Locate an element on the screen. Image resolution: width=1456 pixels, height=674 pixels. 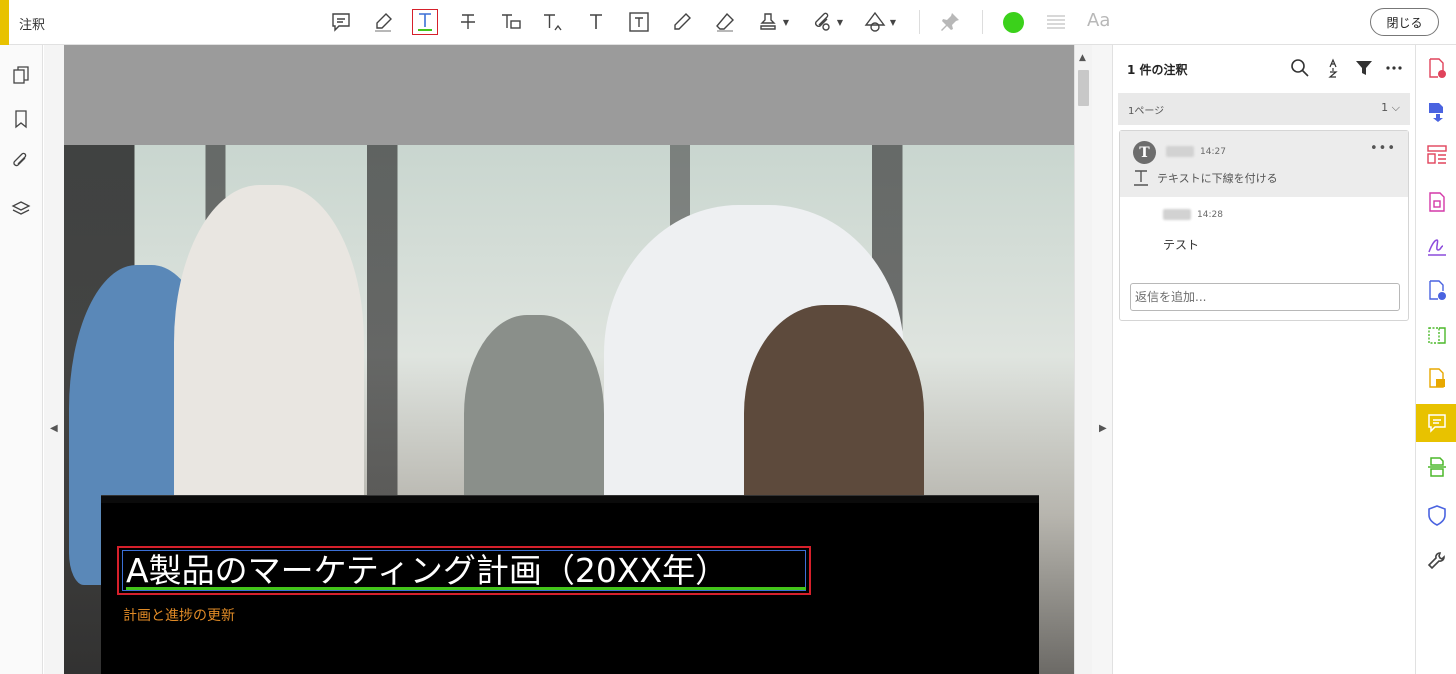
line-weight-icon is located at coordinates (1056, 22).